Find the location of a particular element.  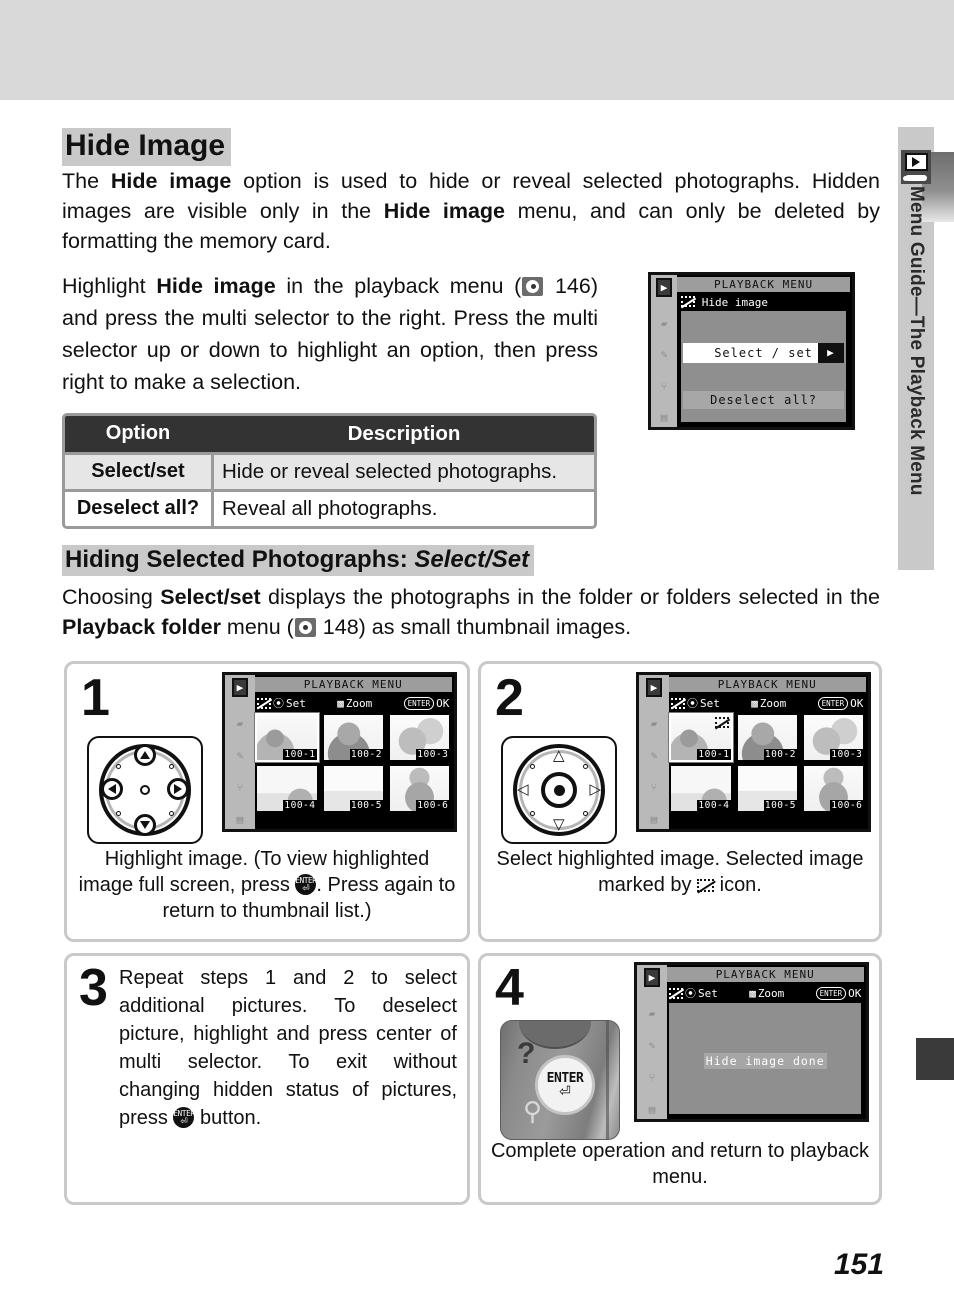

intro-bold-2: Hide image is located at coordinates (444, 211).